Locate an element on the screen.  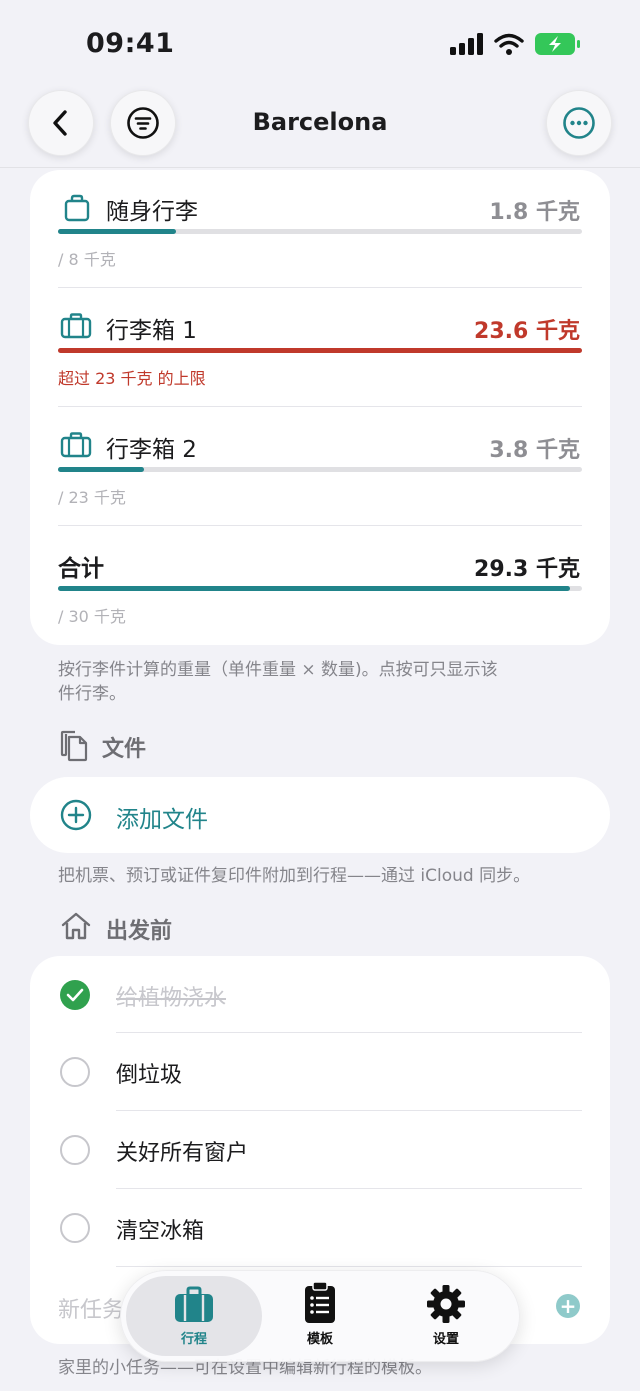
task-row: 倒垃圾 is located at coordinates (320, 1072).